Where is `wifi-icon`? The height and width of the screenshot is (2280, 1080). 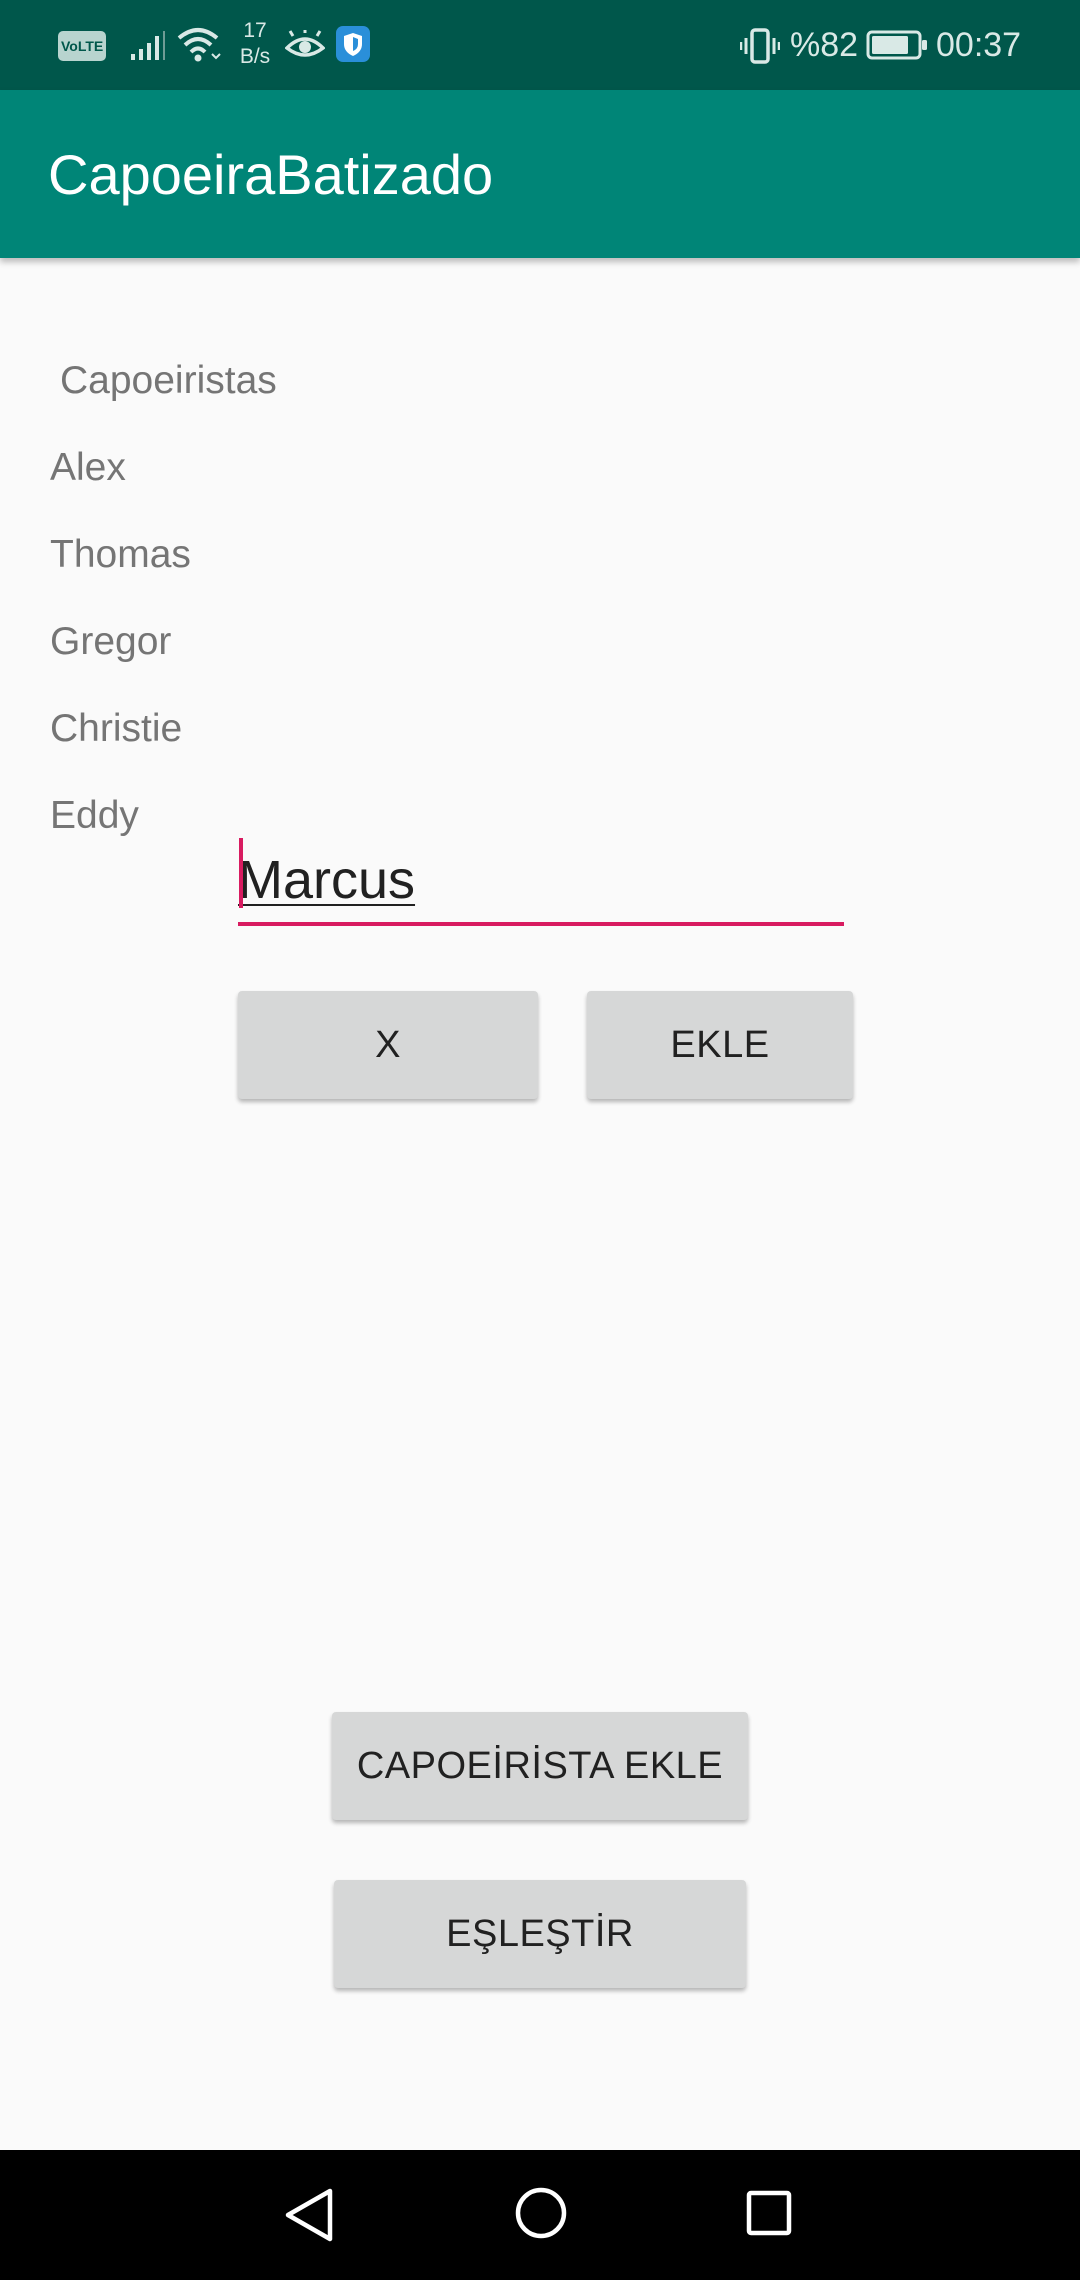 wifi-icon is located at coordinates (199, 45).